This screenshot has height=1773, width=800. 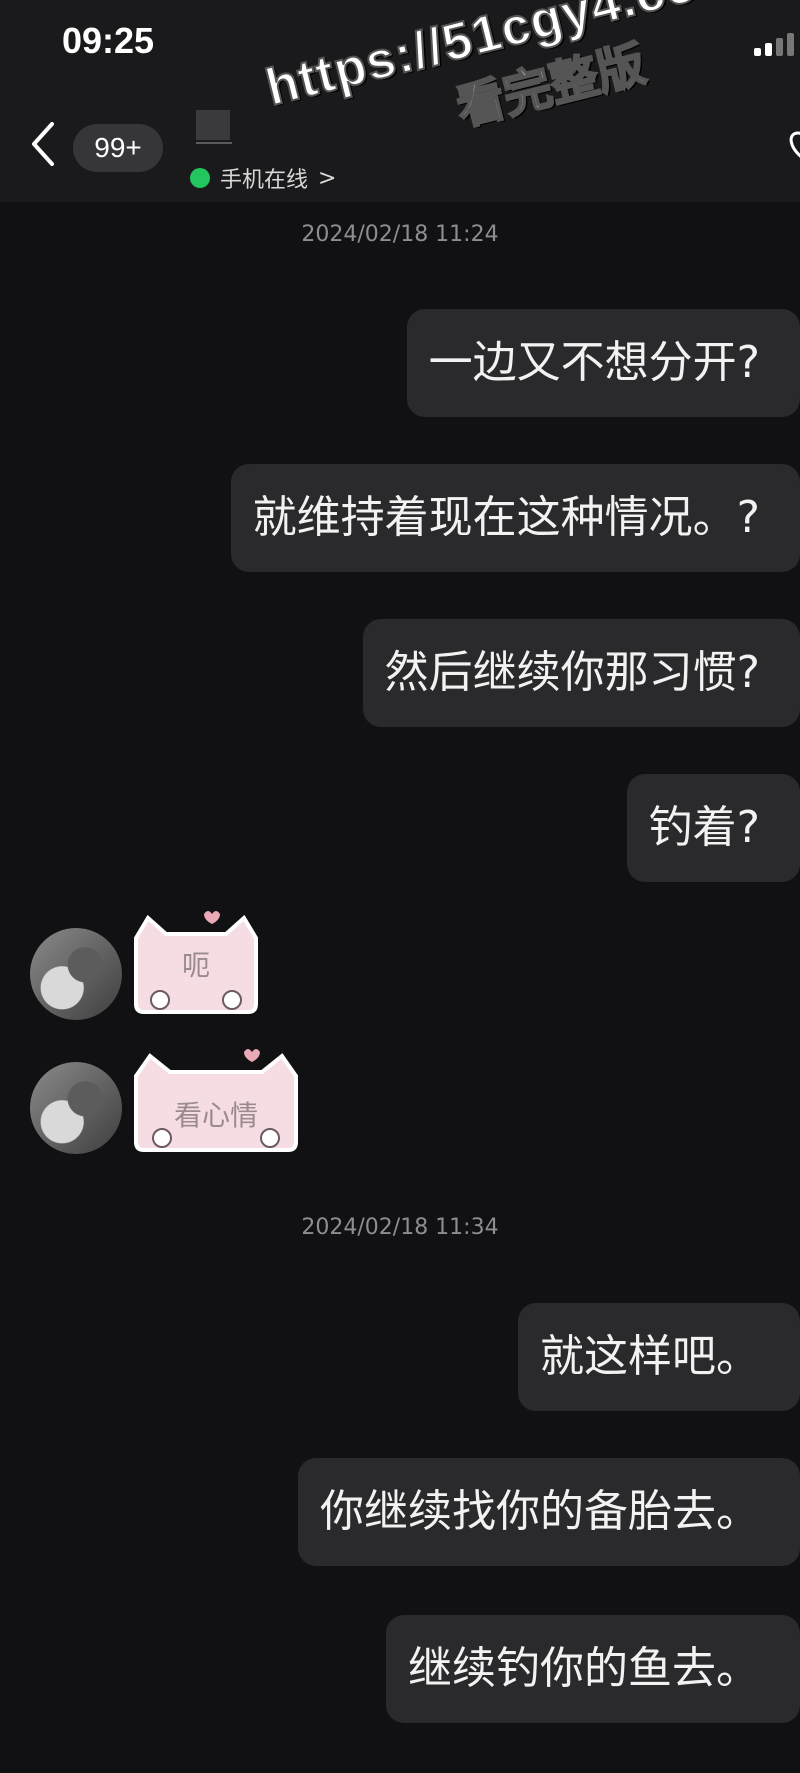 What do you see at coordinates (549, 1512) in the screenshot?
I see `message-bubble-sent: 你继续找你的备胎去。` at bounding box center [549, 1512].